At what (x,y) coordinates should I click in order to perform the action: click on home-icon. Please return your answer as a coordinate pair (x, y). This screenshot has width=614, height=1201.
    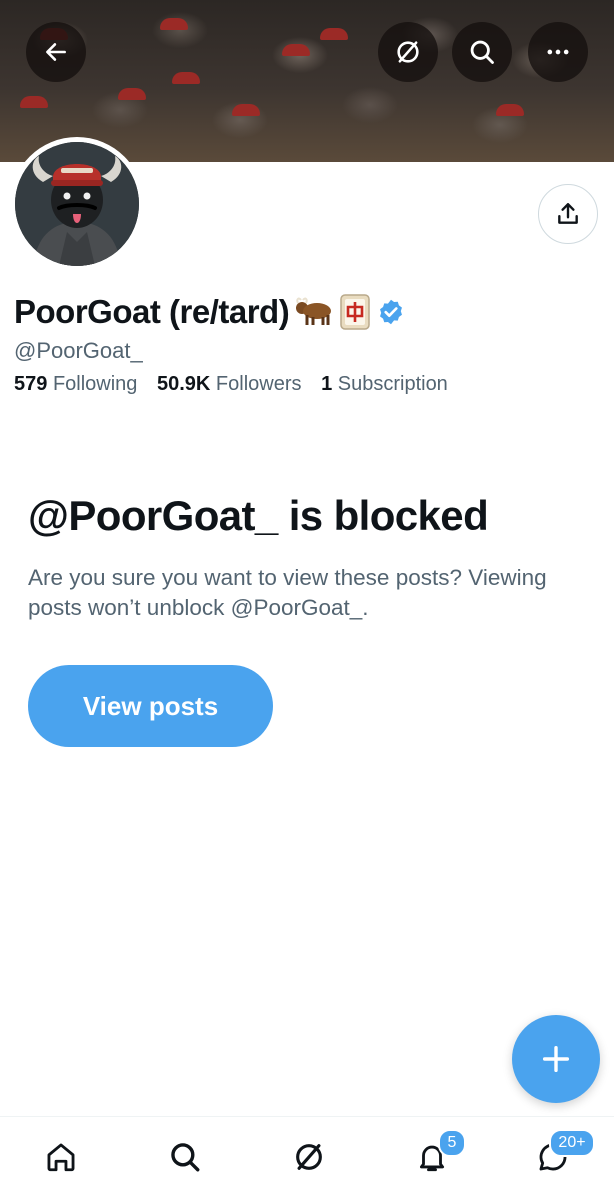
    Looking at the image, I should click on (61, 1157).